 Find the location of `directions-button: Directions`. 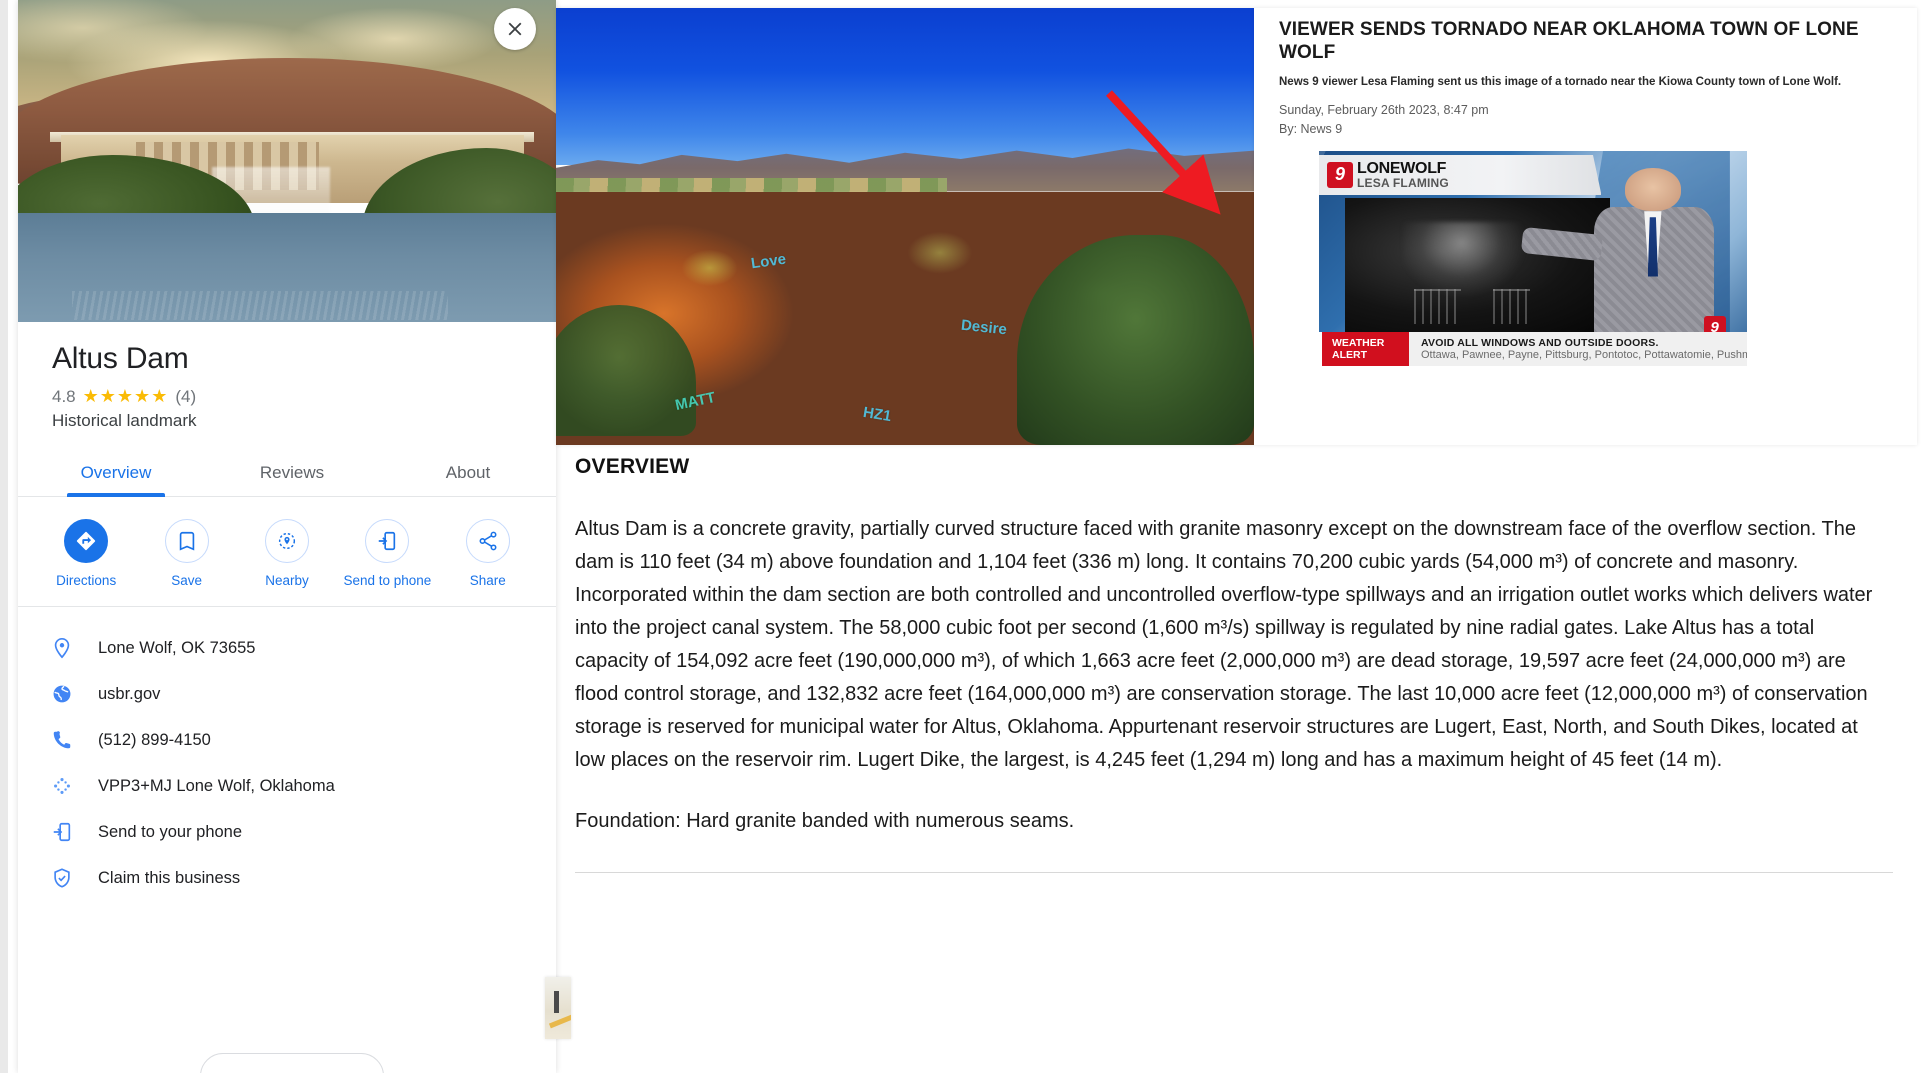

directions-button: Directions is located at coordinates (86, 554).